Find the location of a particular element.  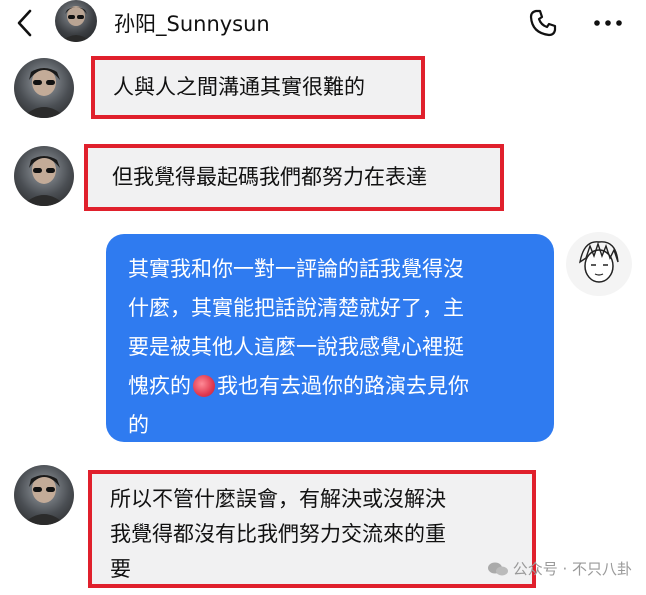

chat-header: 孙阳_Sunnysun is located at coordinates (323, 23).